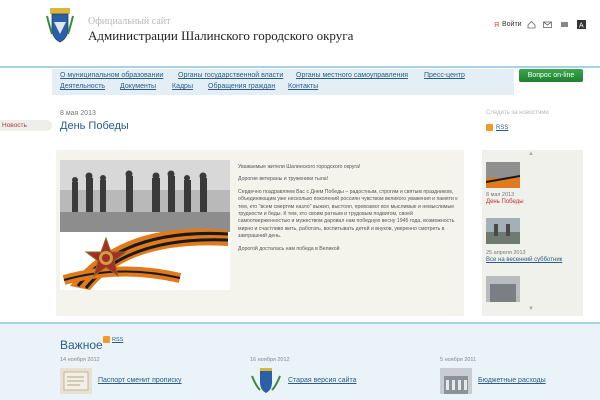 This screenshot has height=400, width=600. Describe the element at coordinates (118, 339) in the screenshot. I see `important-rss-label: RSS` at that location.